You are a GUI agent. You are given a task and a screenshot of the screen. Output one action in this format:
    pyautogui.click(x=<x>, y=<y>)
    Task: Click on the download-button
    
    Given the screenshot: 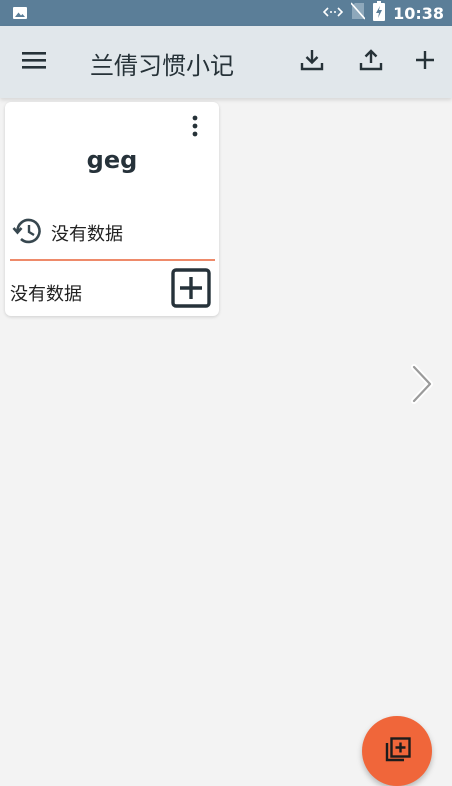 What is the action you would take?
    pyautogui.click(x=312, y=62)
    